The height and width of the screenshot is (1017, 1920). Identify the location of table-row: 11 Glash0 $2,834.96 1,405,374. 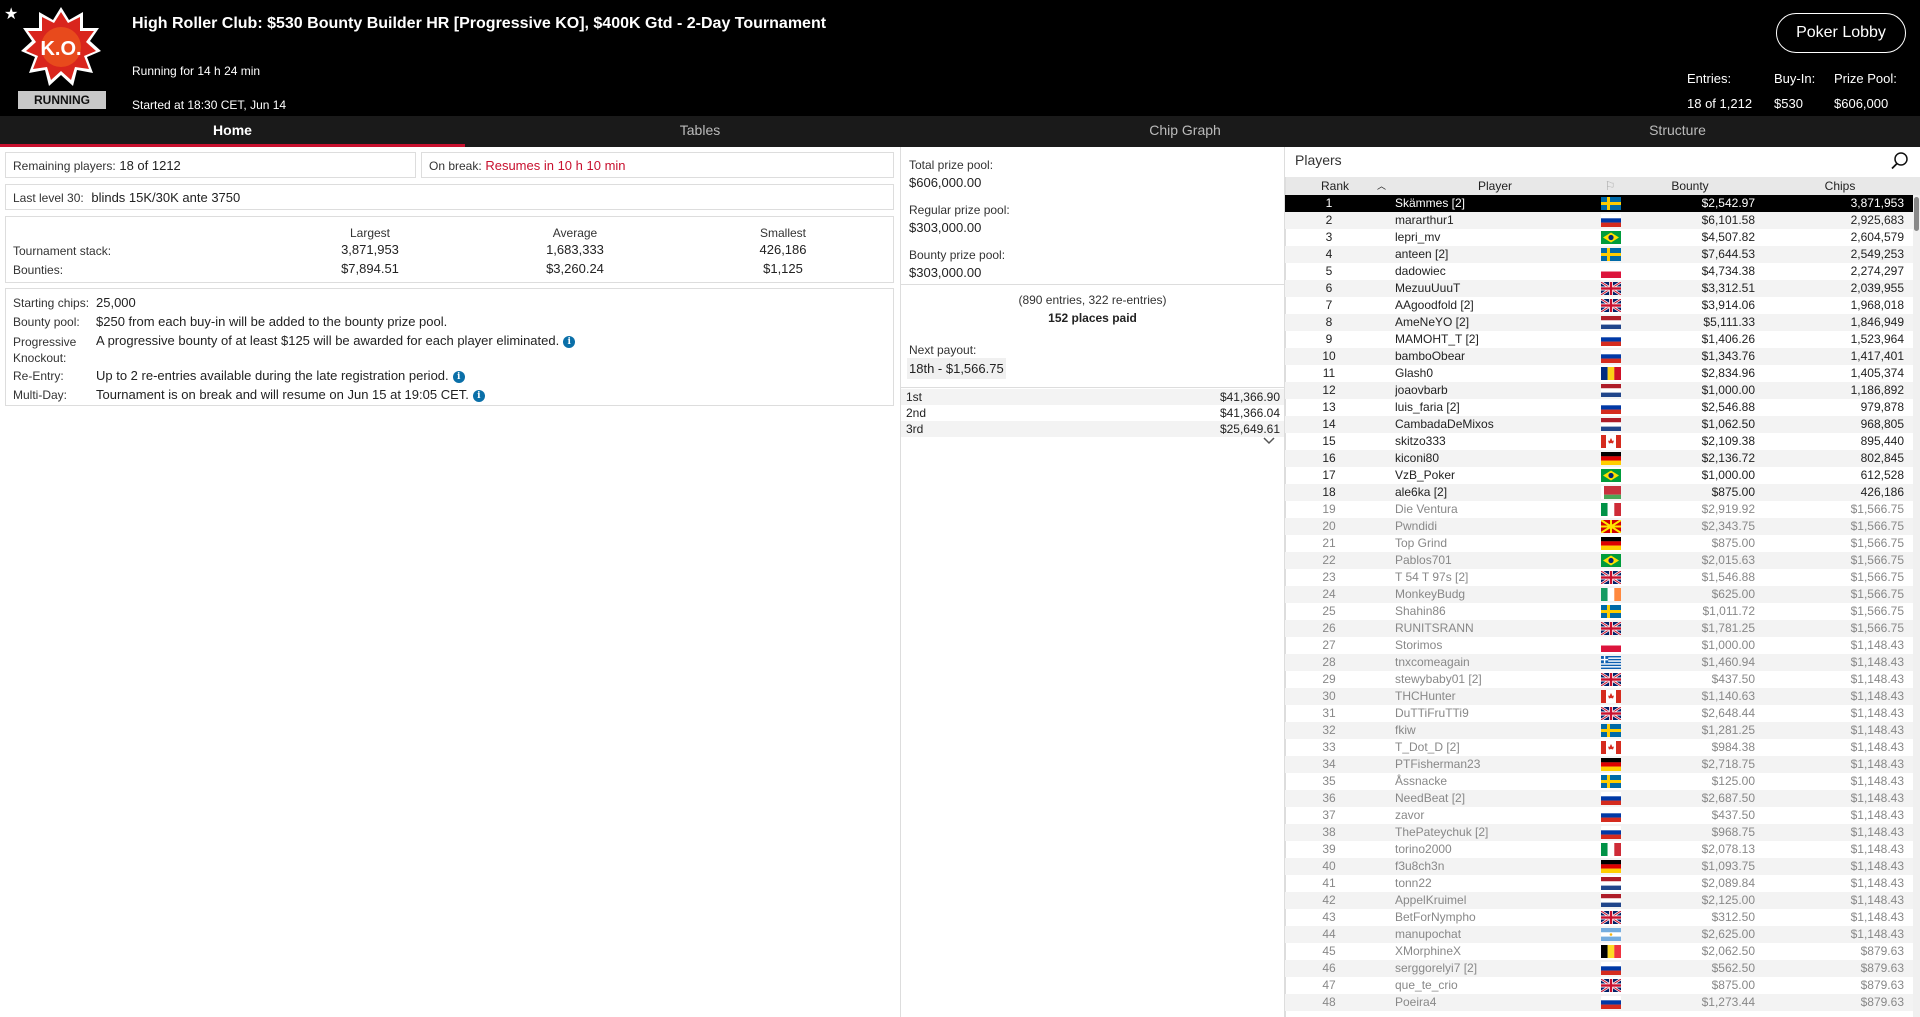
(1599, 373).